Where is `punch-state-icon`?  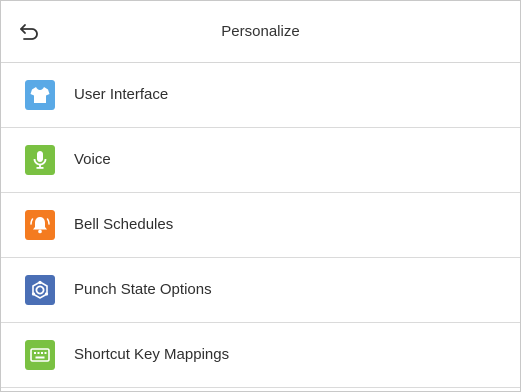 punch-state-icon is located at coordinates (40, 290).